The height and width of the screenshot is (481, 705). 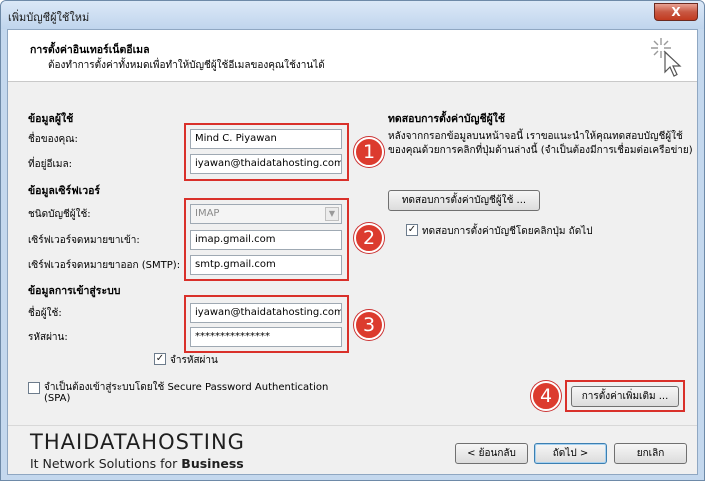 I want to click on spa-label-line2: (SPA), so click(x=57, y=398).